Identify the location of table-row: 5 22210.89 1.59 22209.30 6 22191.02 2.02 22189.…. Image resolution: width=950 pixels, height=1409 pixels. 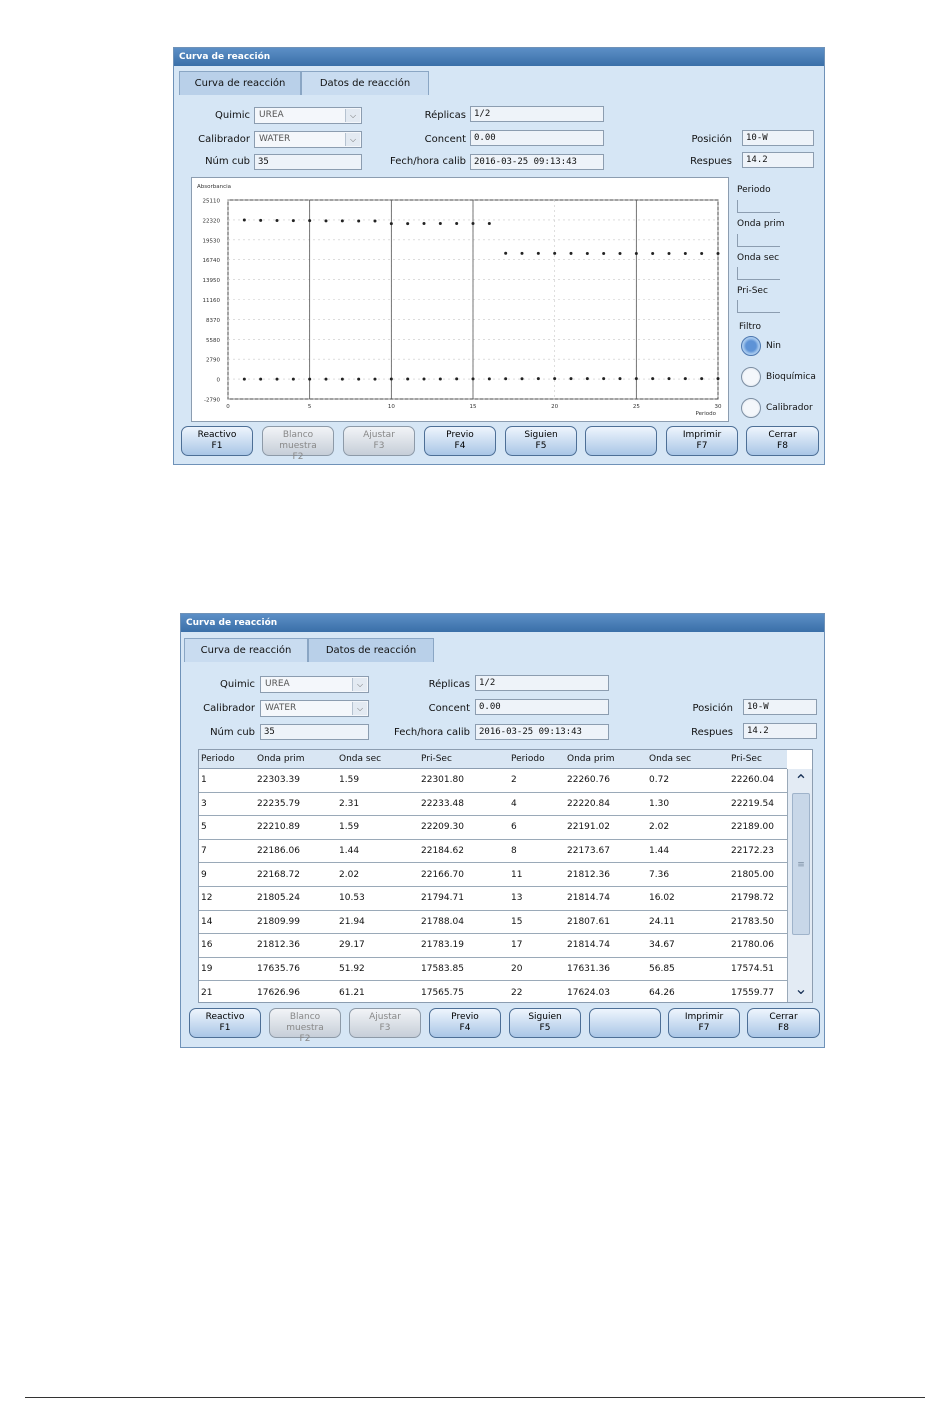
(493, 827).